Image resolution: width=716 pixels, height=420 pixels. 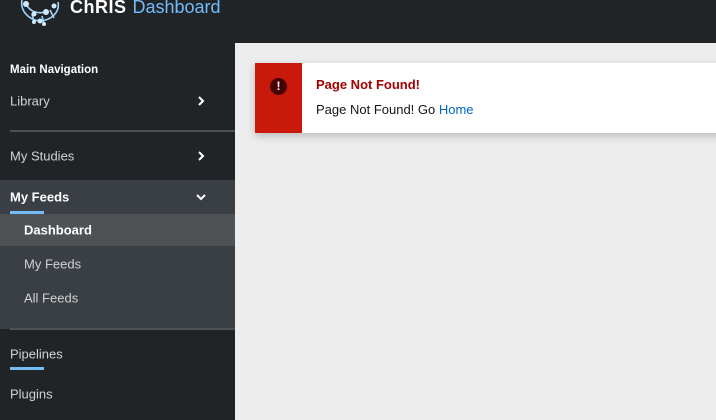 I want to click on sidebar-item-library: Library, so click(x=117, y=101).